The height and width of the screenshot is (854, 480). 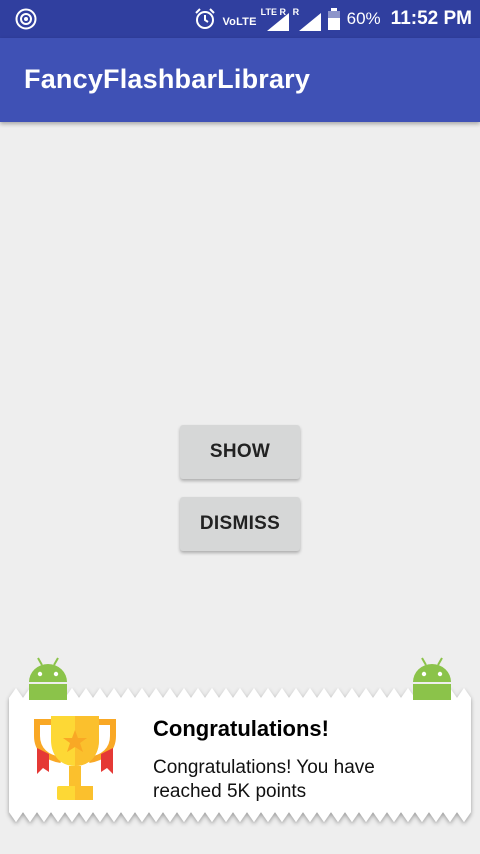 What do you see at coordinates (240, 452) in the screenshot?
I see `show-button: SHOW` at bounding box center [240, 452].